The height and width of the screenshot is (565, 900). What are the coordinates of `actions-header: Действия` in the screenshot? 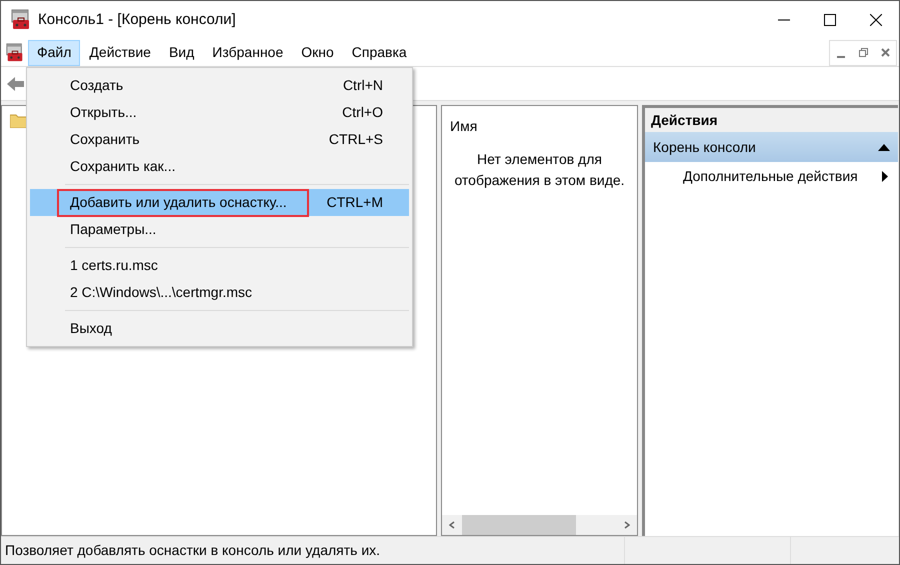 It's located at (771, 120).